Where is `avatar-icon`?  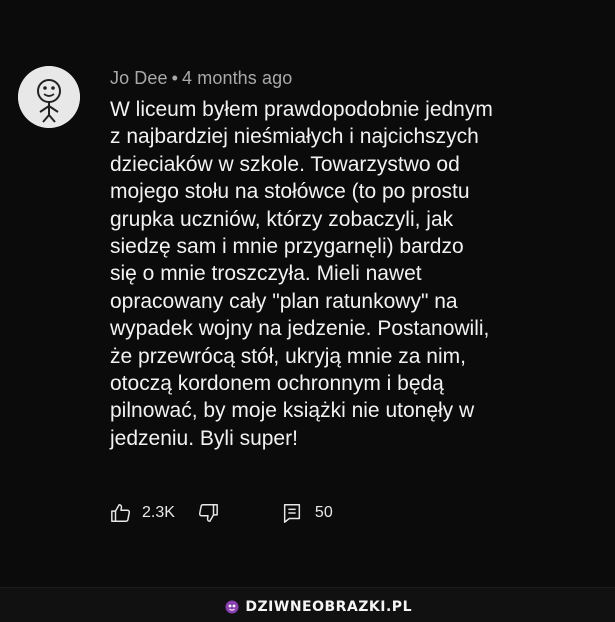 avatar-icon is located at coordinates (49, 97).